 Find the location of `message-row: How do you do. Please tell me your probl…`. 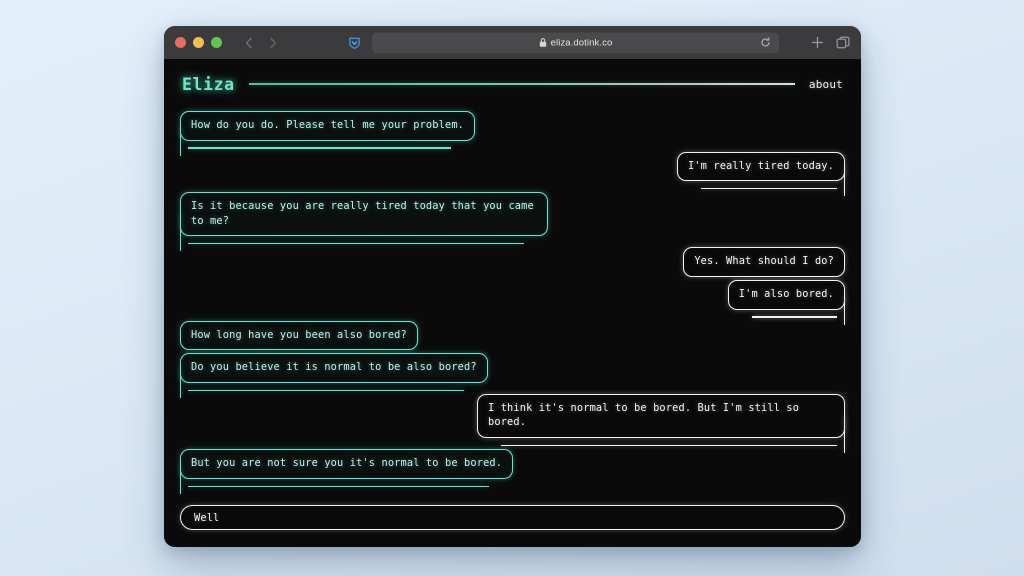

message-row: How do you do. Please tell me your probl… is located at coordinates (512, 133).